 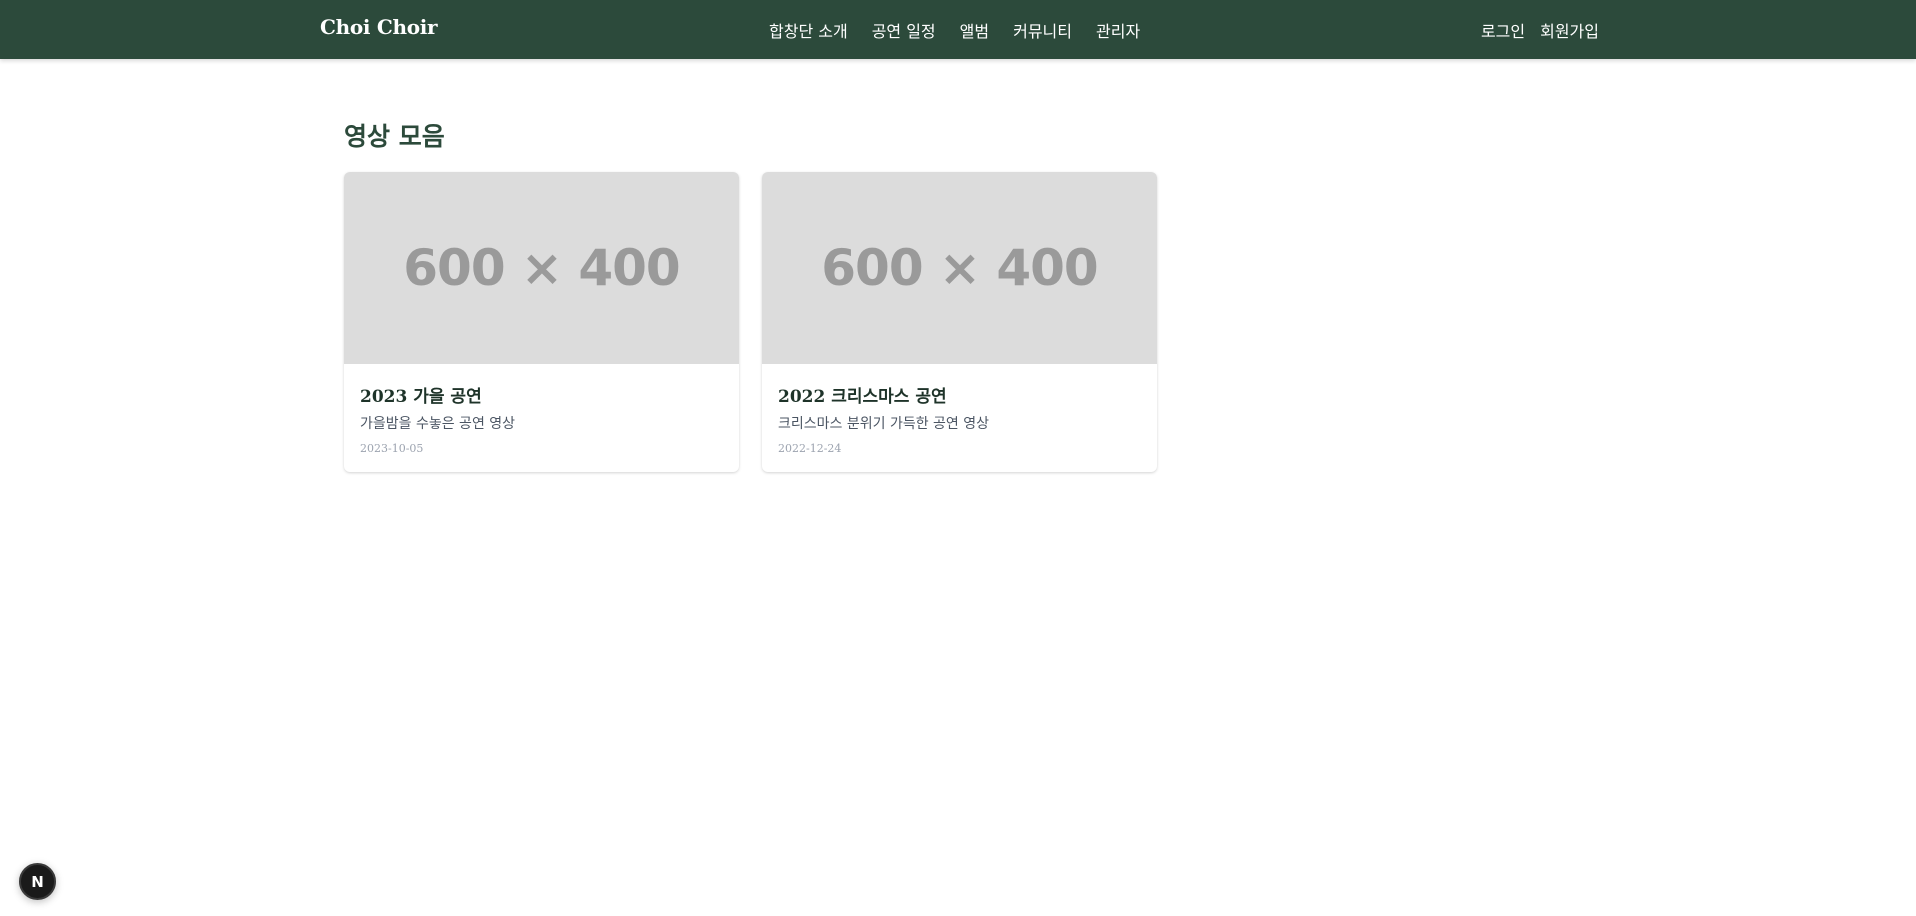 What do you see at coordinates (959, 394) in the screenshot?
I see `video-title: 2022 크리스마스 공연` at bounding box center [959, 394].